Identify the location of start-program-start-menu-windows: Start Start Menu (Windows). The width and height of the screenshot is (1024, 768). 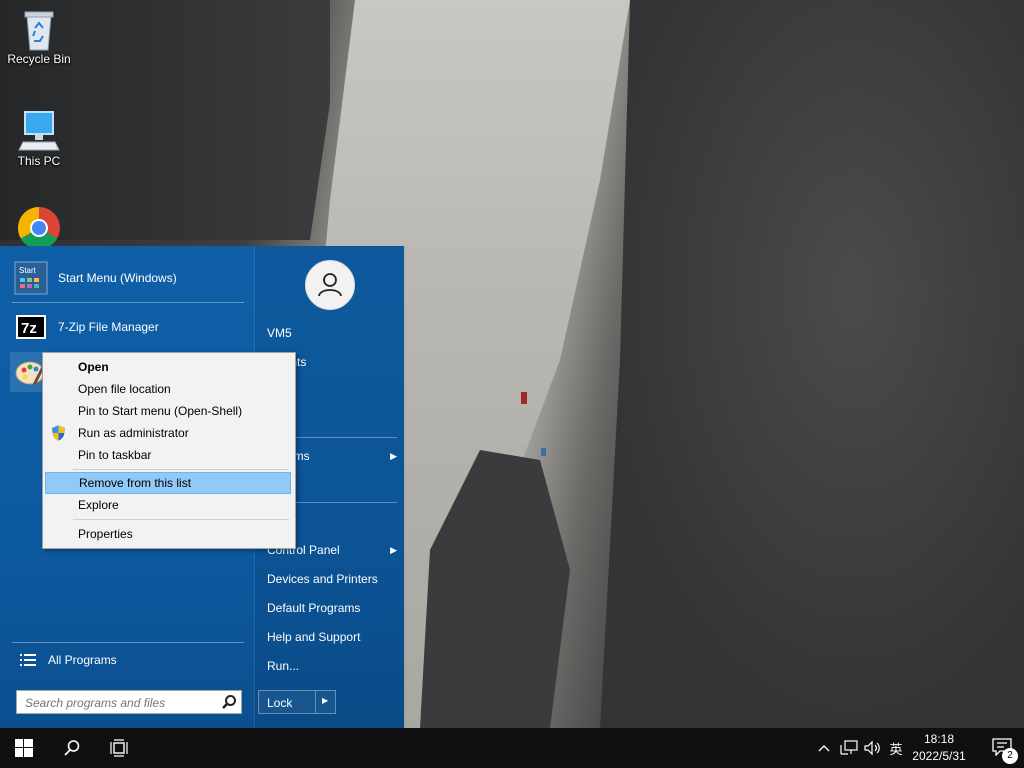
(128, 278).